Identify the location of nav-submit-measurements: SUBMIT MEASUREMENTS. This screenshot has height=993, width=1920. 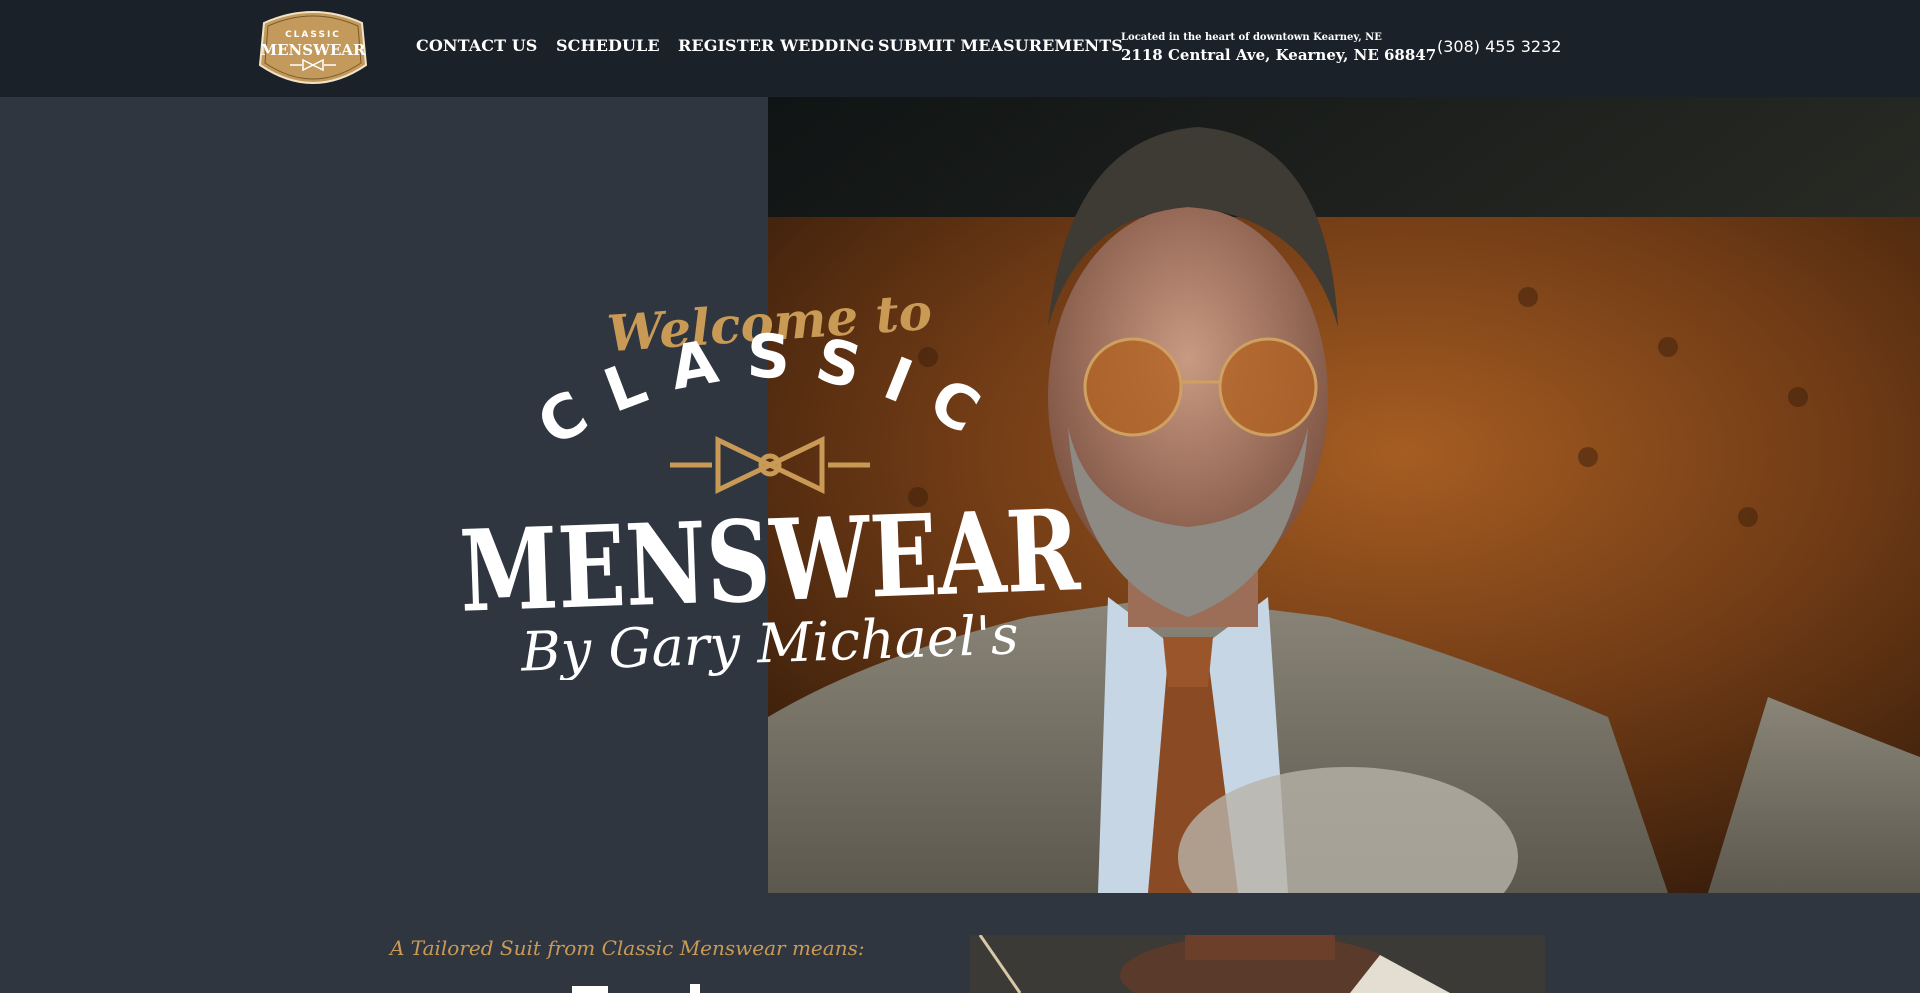
(1000, 45).